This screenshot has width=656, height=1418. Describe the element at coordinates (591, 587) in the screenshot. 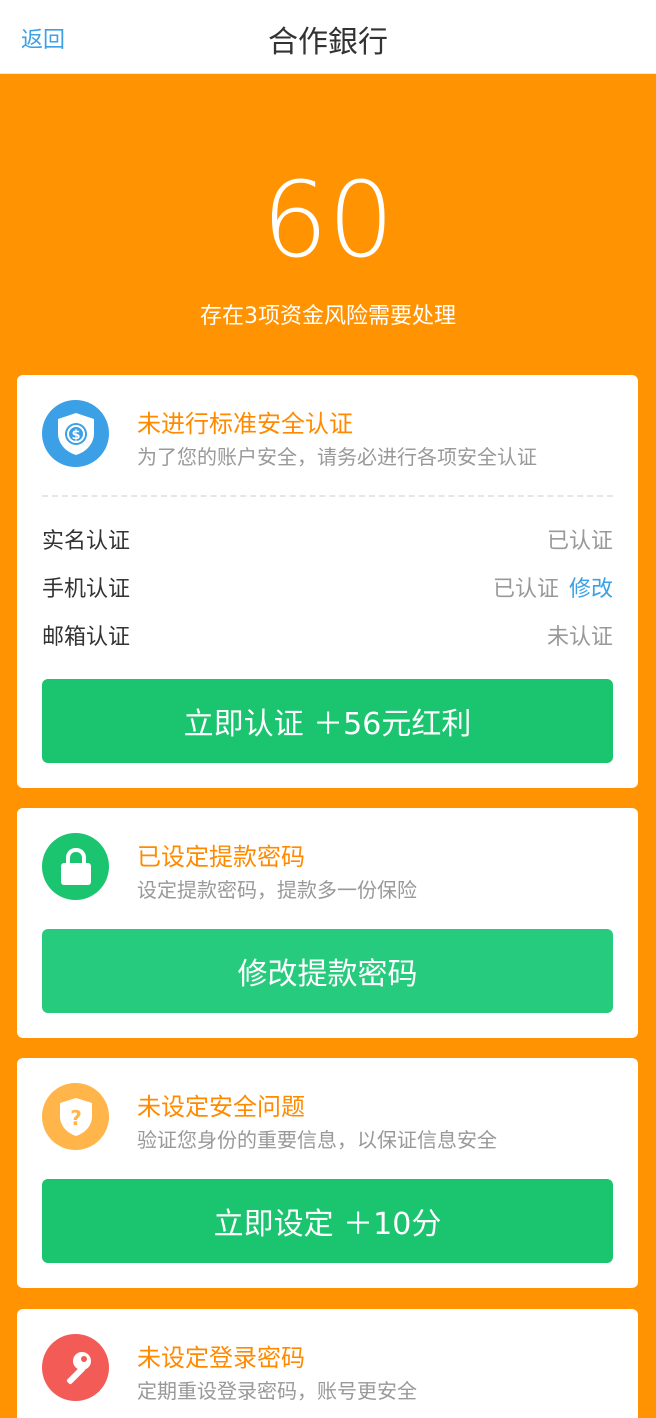

I see `modify-phone-link: 修改` at that location.